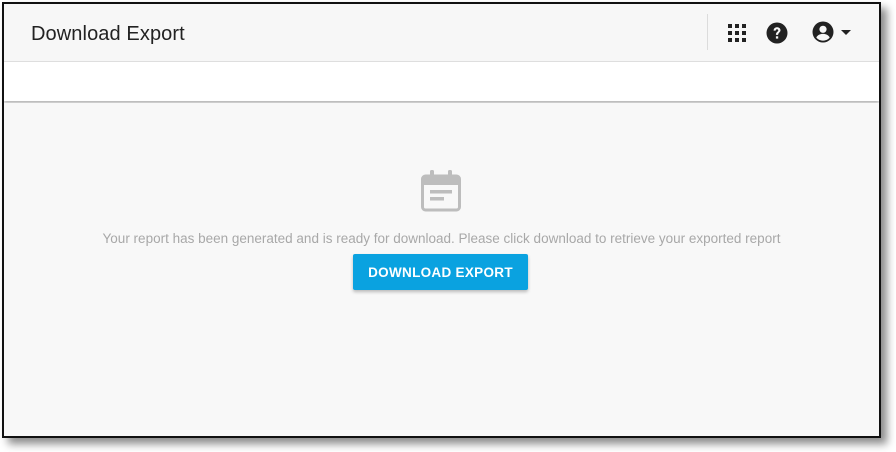 The height and width of the screenshot is (452, 896). Describe the element at coordinates (441, 191) in the screenshot. I see `calendar-icon` at that location.